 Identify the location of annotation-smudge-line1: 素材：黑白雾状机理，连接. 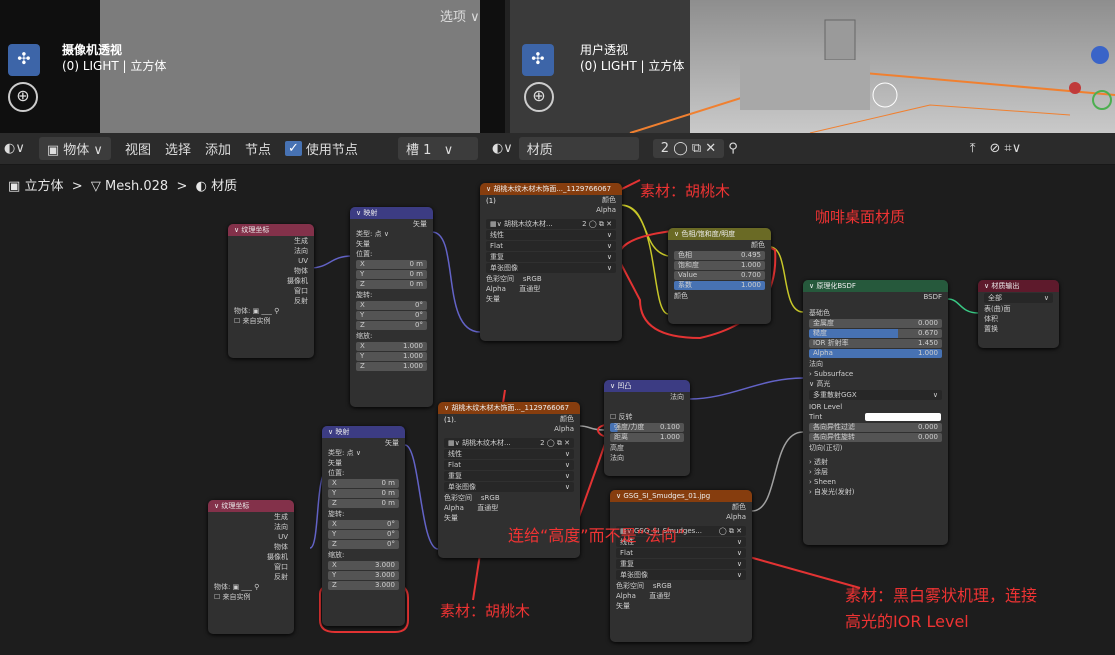
(941, 595).